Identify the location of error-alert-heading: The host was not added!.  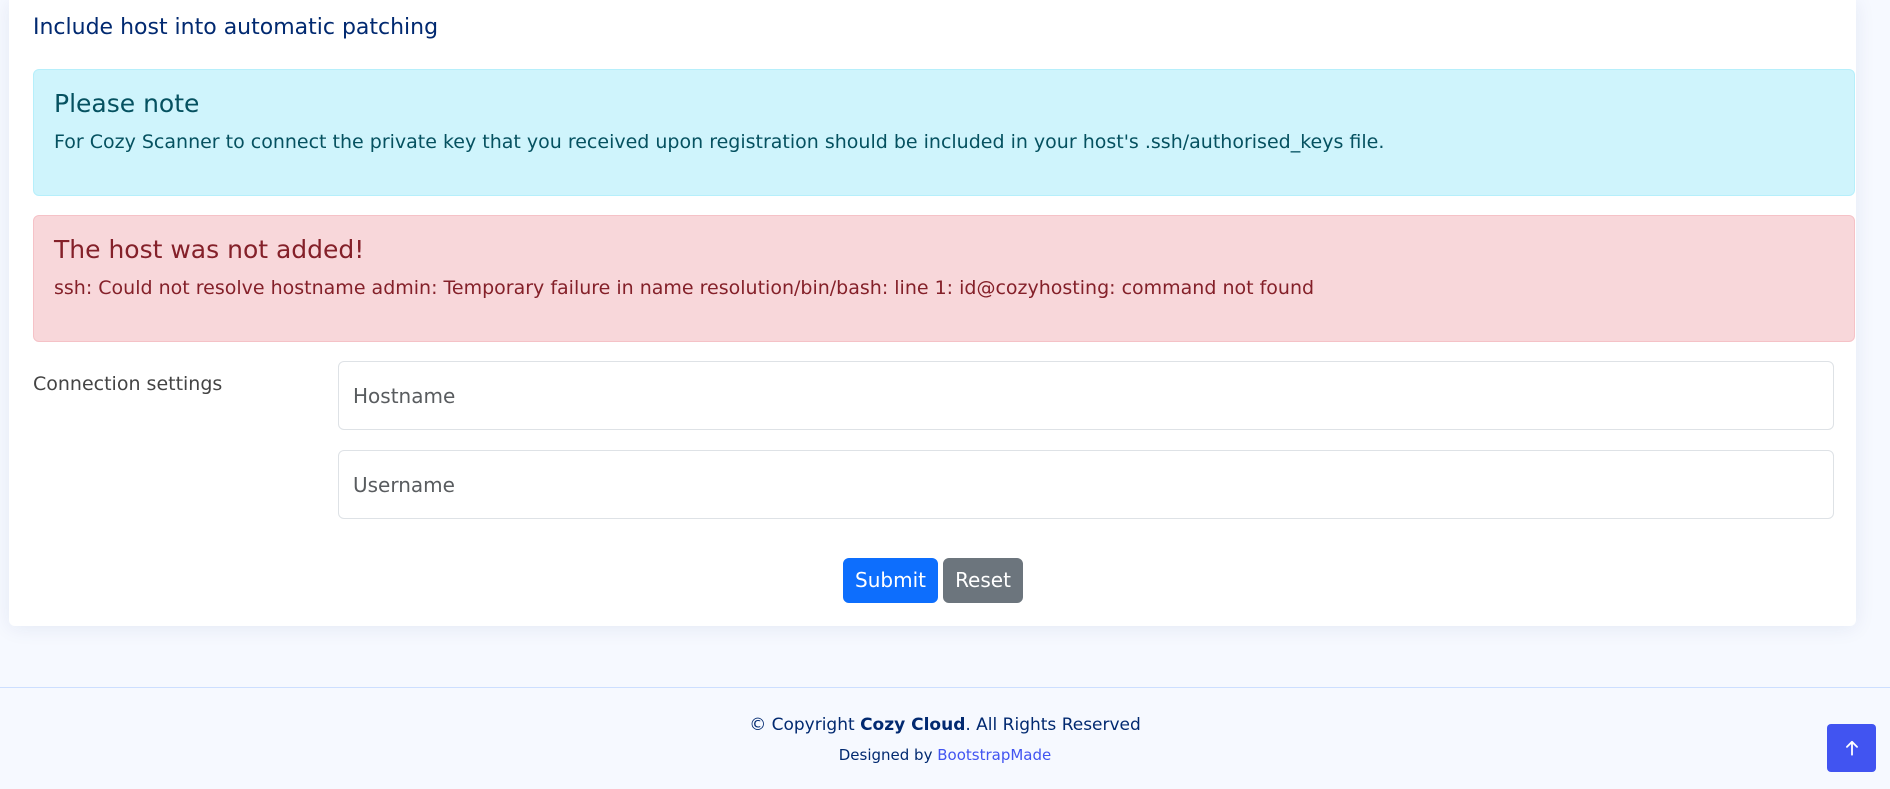
(209, 249).